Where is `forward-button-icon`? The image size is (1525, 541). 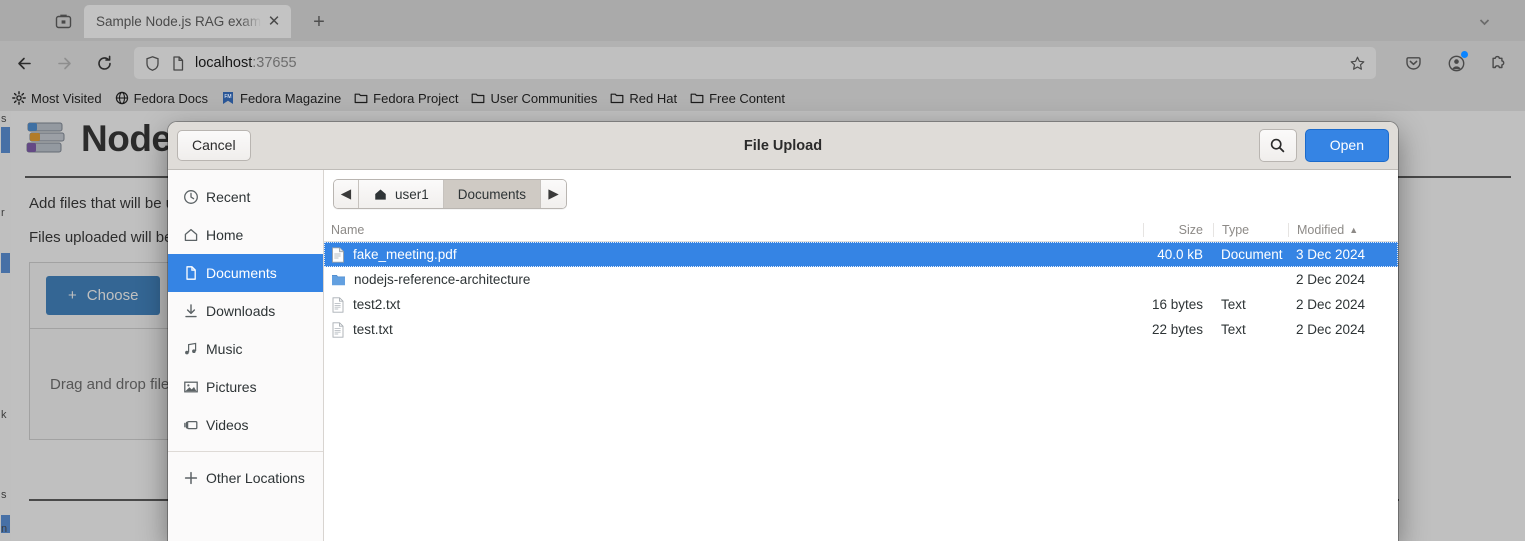
forward-button-icon is located at coordinates (64, 63).